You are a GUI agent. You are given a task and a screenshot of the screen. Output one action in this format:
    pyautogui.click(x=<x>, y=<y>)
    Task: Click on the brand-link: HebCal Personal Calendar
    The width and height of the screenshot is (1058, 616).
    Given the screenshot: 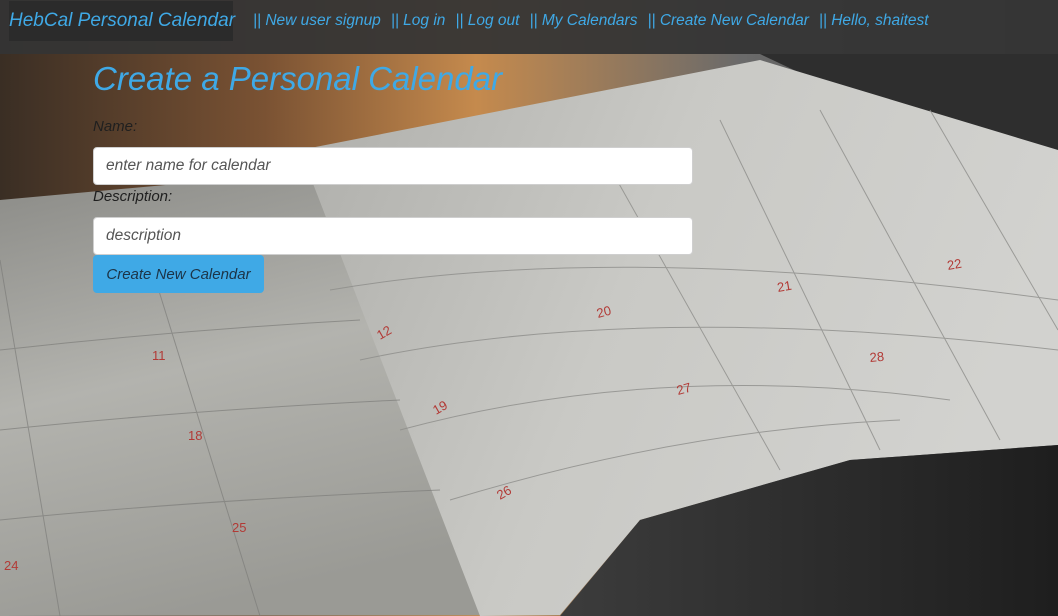 What is the action you would take?
    pyautogui.click(x=122, y=21)
    